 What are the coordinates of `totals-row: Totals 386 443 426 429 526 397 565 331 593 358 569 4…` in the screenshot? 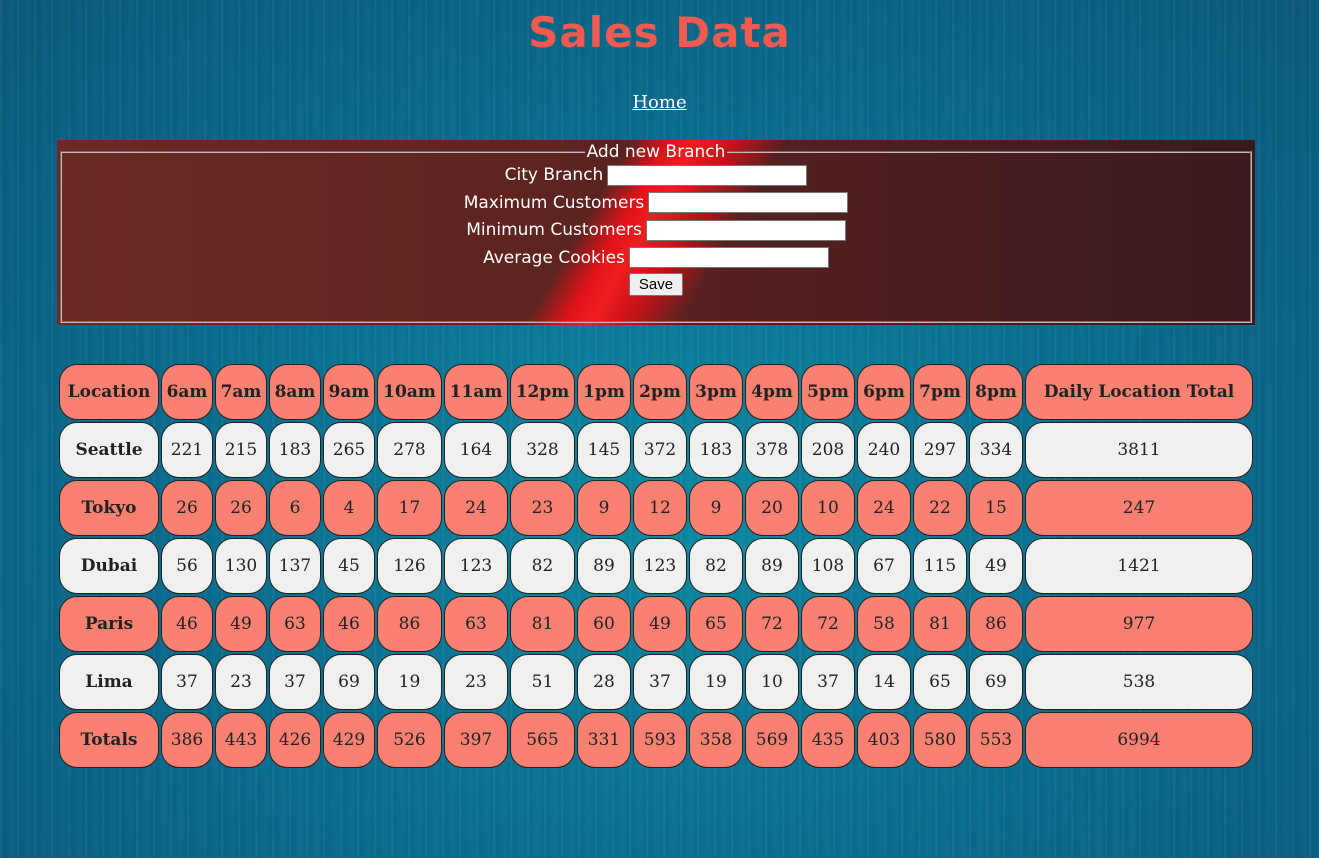 It's located at (656, 740).